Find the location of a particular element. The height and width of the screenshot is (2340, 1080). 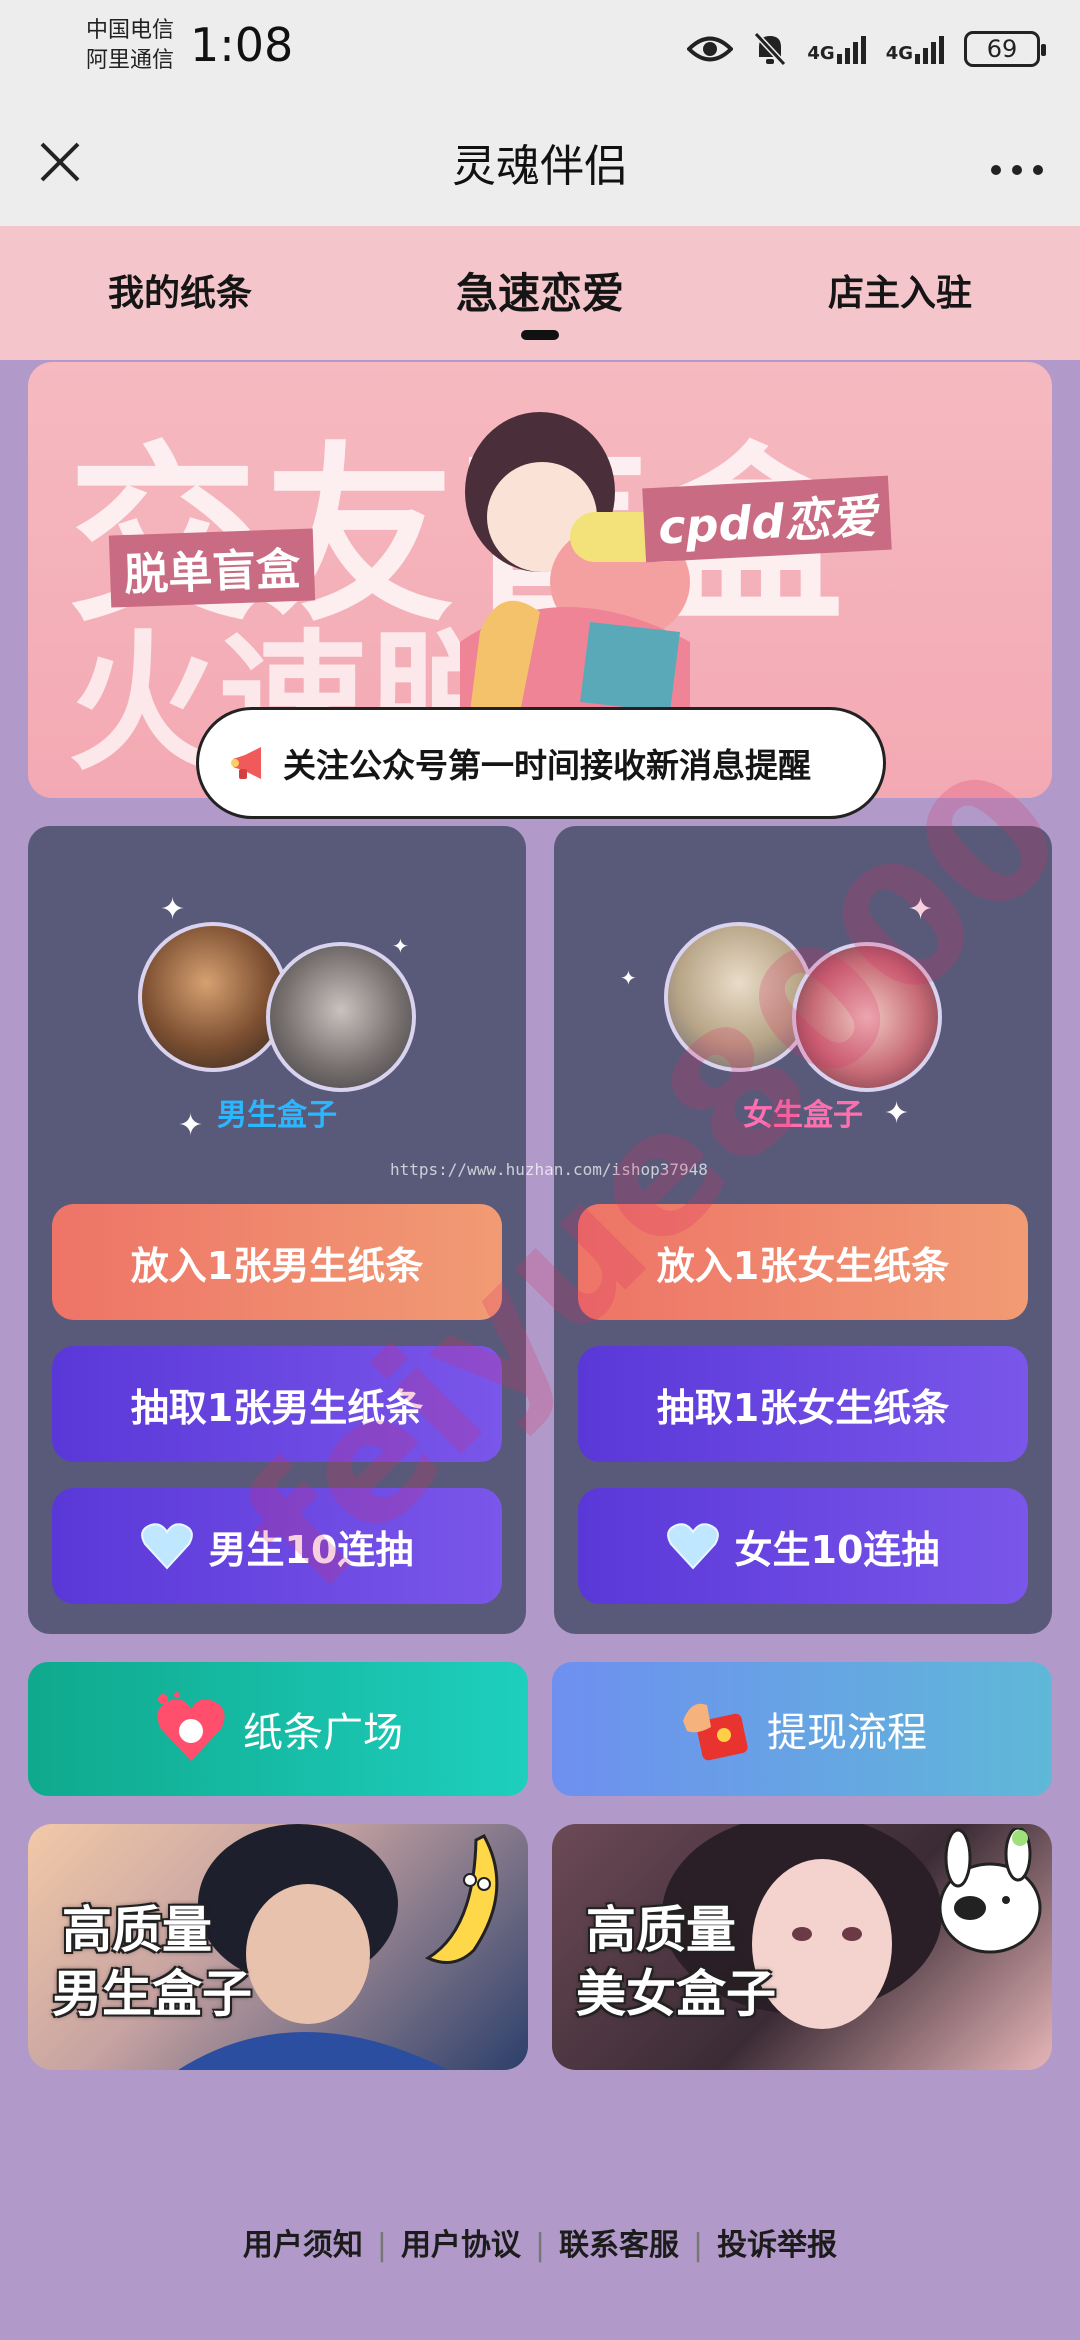

withdraw-process-label: 提现流程 is located at coordinates (847, 1733).